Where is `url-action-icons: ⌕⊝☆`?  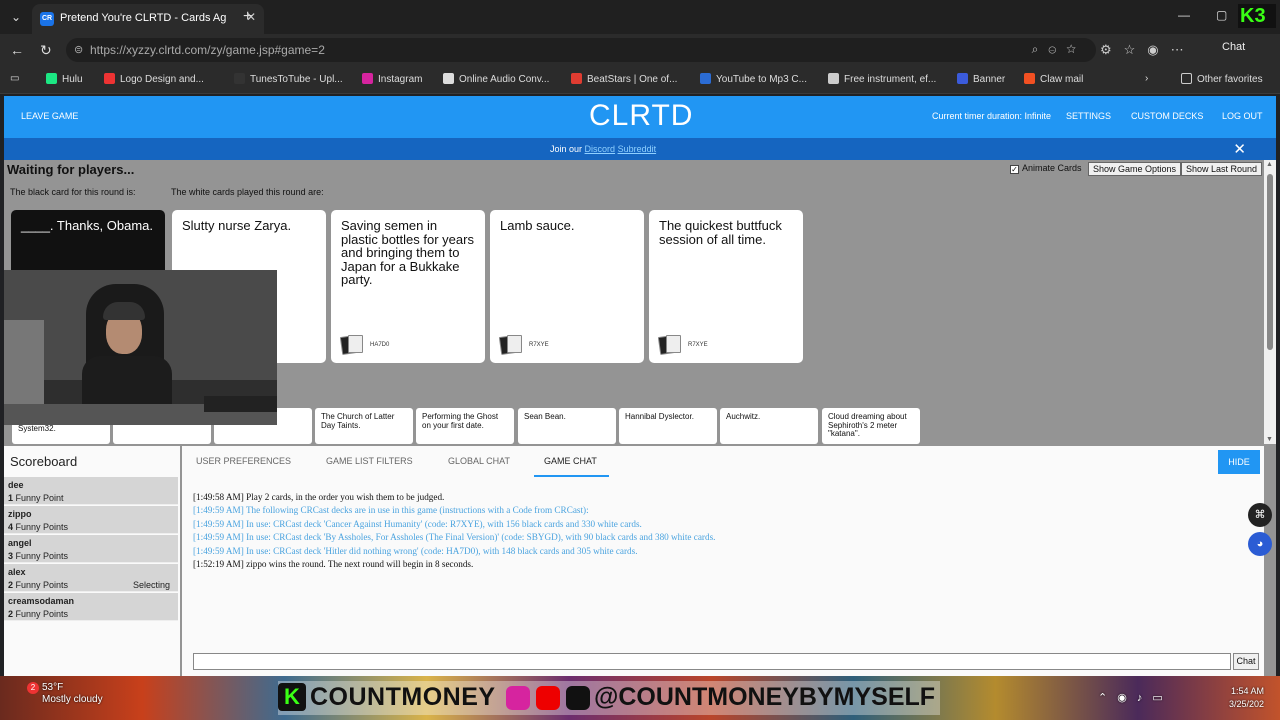 url-action-icons: ⌕⊝☆ is located at coordinates (1059, 49).